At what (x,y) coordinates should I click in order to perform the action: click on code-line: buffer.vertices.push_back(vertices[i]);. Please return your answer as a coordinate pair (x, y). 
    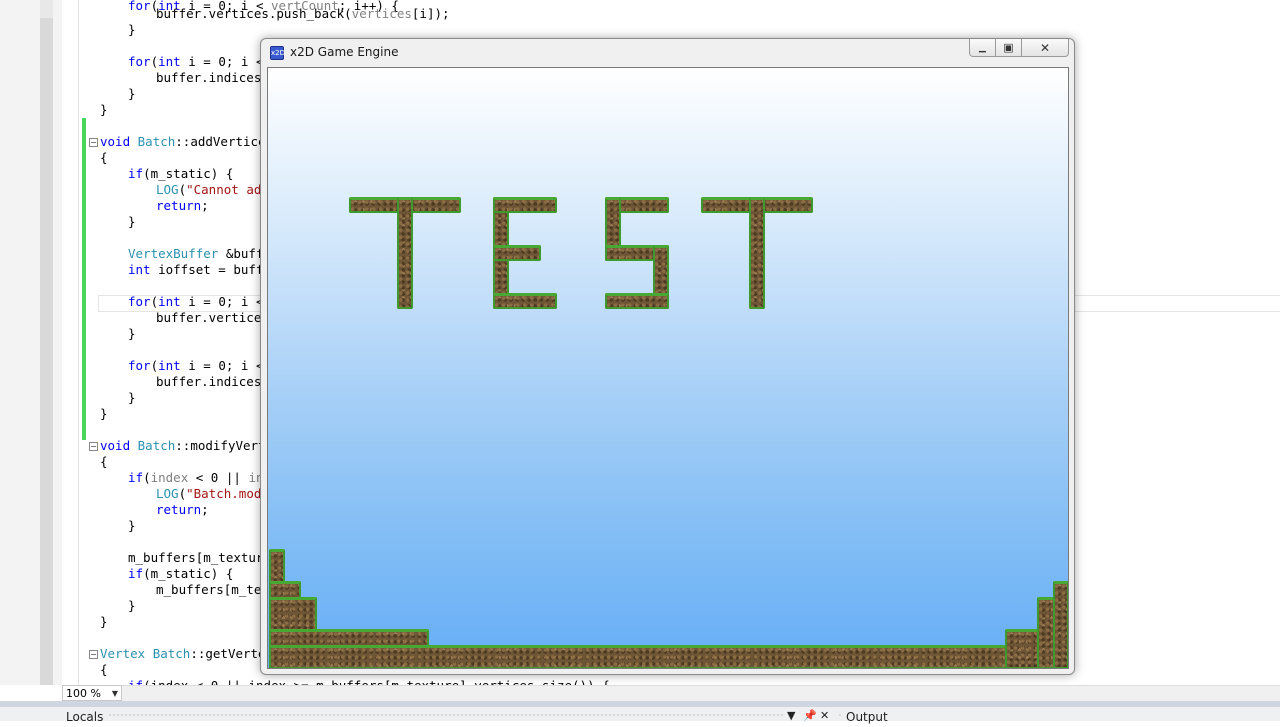
    Looking at the image, I should click on (303, 13).